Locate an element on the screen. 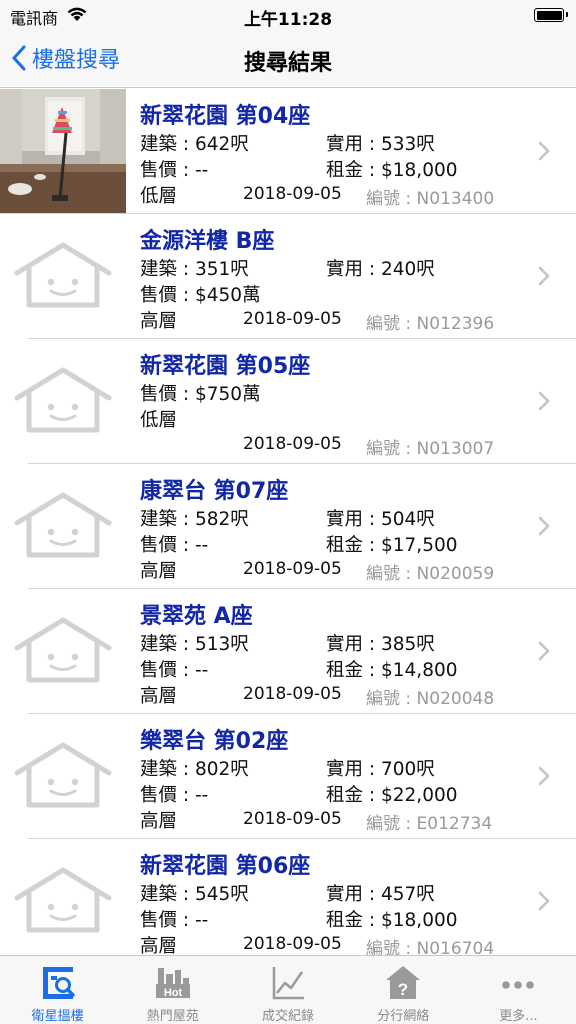 This screenshot has height=1024, width=576. listing-code: 編號 : E012734 is located at coordinates (429, 824).